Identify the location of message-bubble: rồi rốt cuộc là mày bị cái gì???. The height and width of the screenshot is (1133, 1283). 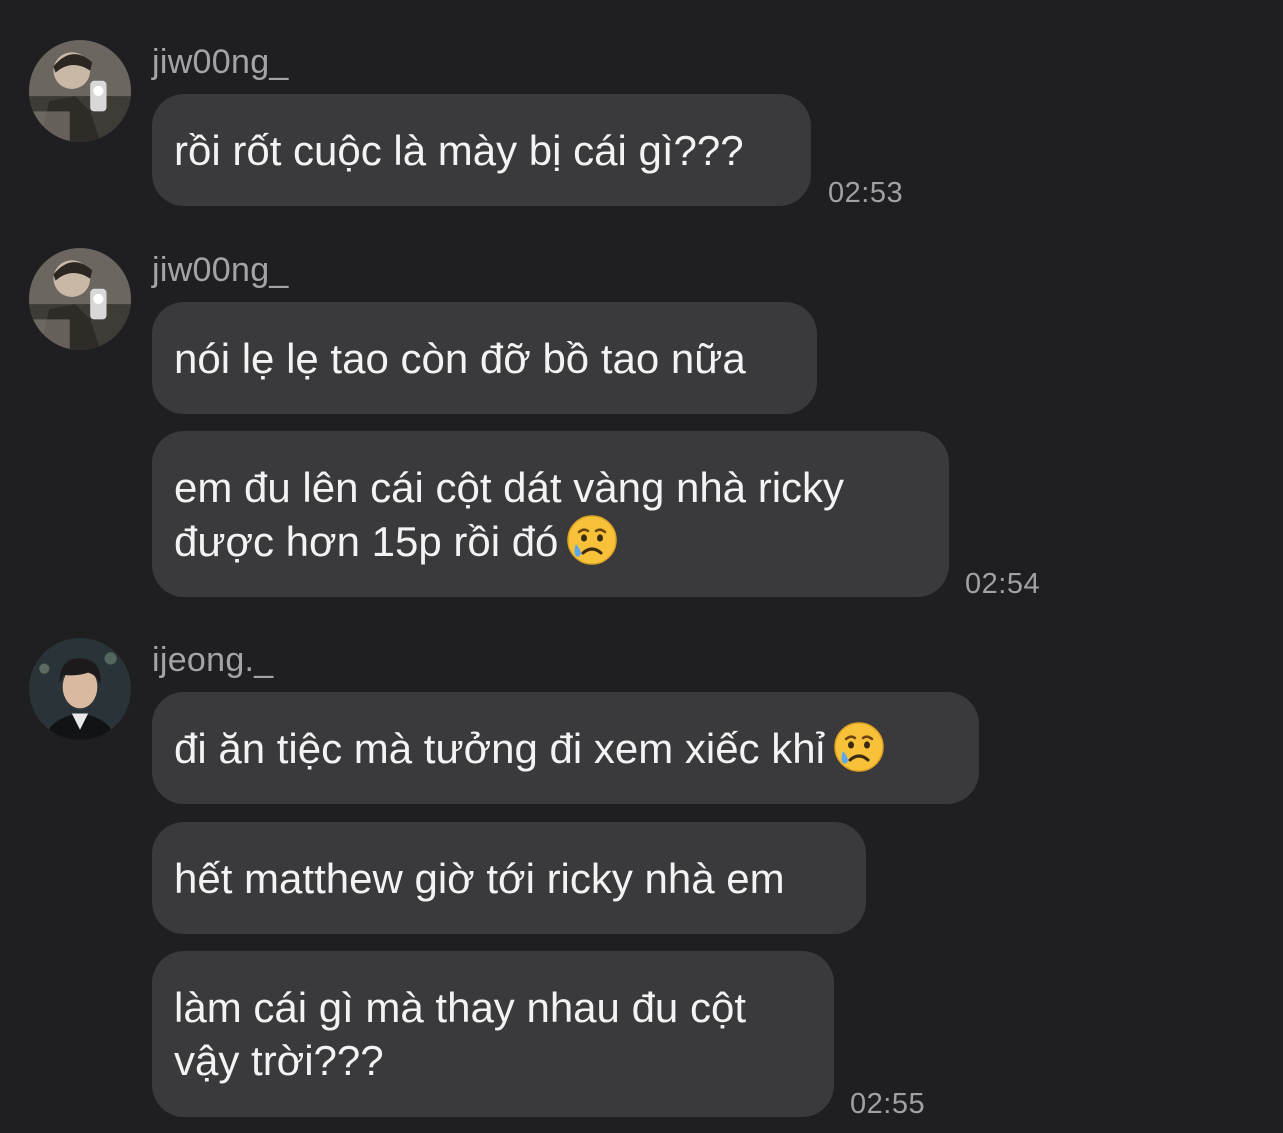
(481, 150).